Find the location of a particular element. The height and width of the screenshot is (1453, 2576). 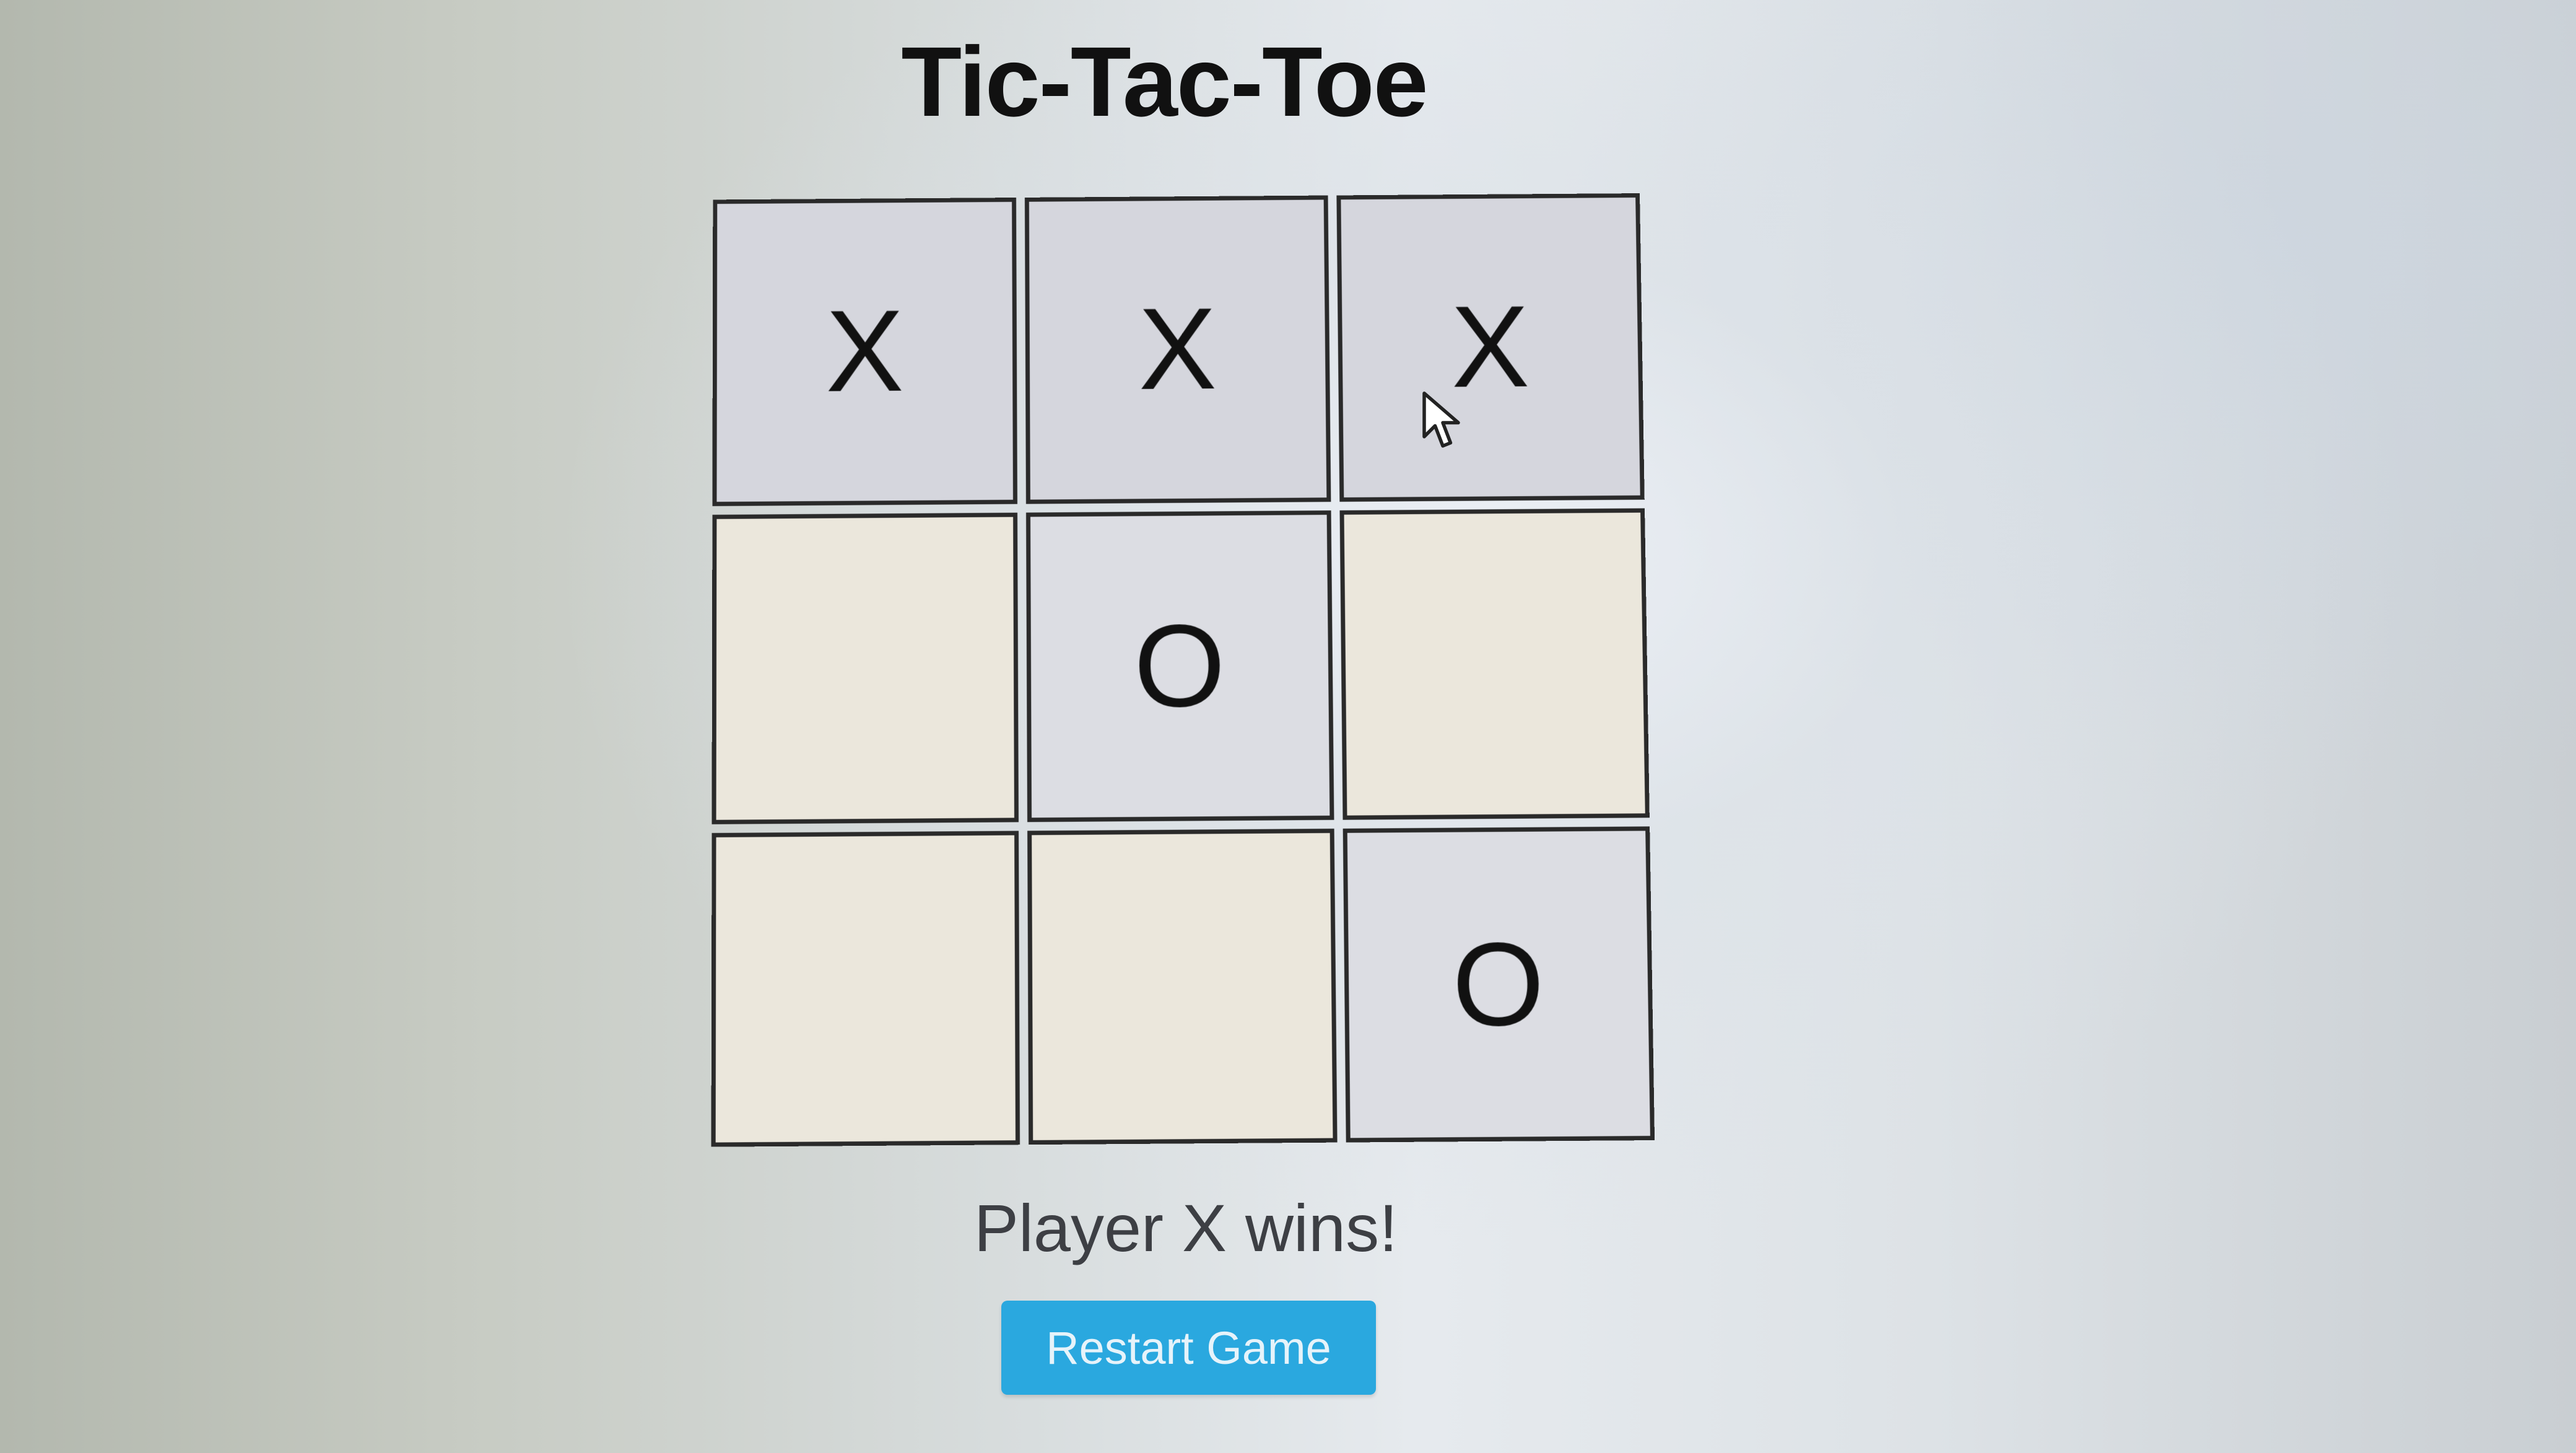

mouse-pointer-icon is located at coordinates (1441, 419).